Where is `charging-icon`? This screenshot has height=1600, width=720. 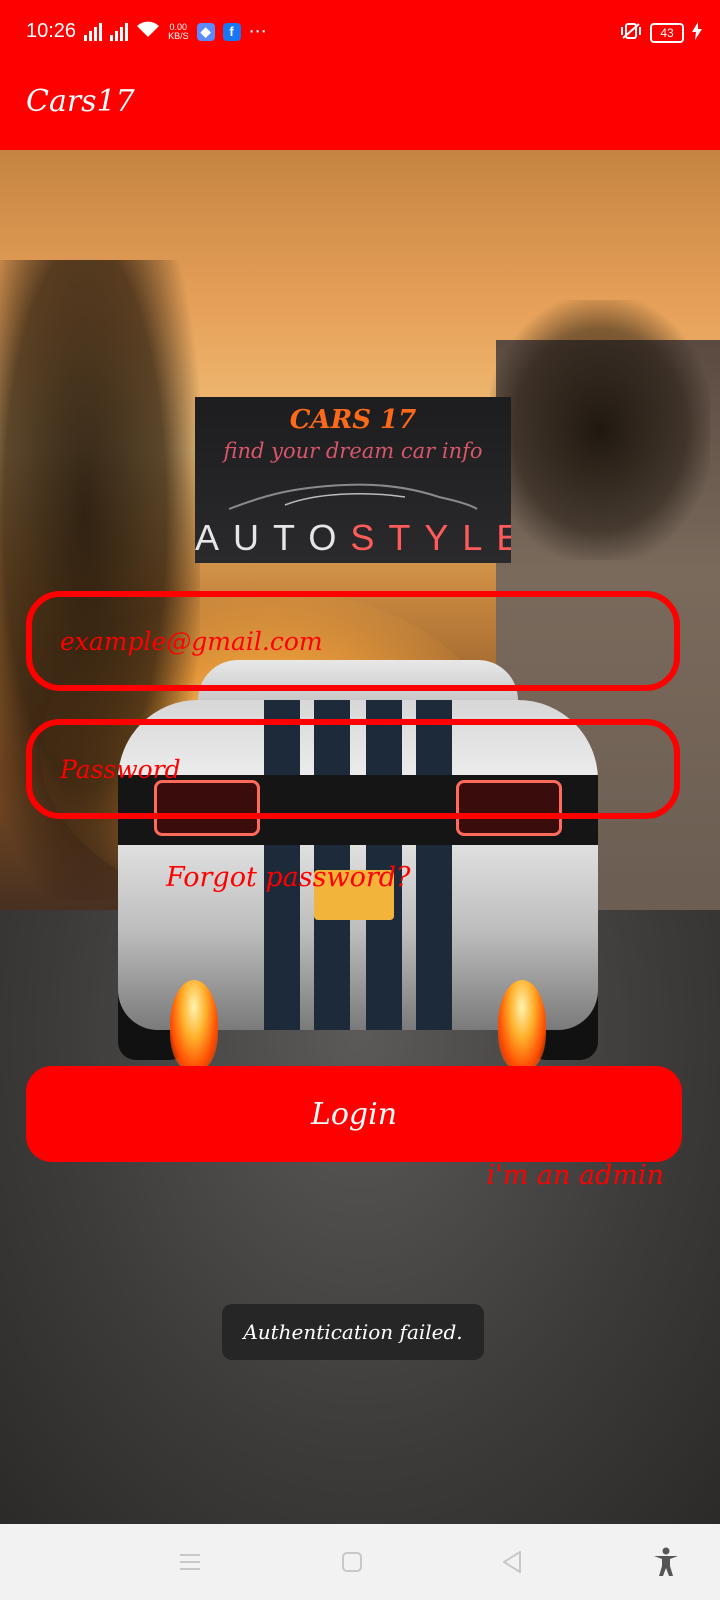
charging-icon is located at coordinates (697, 33).